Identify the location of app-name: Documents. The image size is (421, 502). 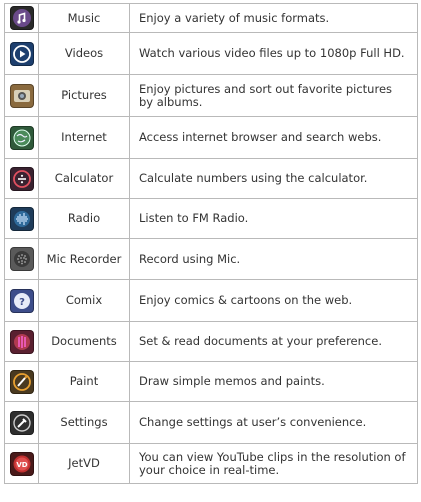
(84, 341).